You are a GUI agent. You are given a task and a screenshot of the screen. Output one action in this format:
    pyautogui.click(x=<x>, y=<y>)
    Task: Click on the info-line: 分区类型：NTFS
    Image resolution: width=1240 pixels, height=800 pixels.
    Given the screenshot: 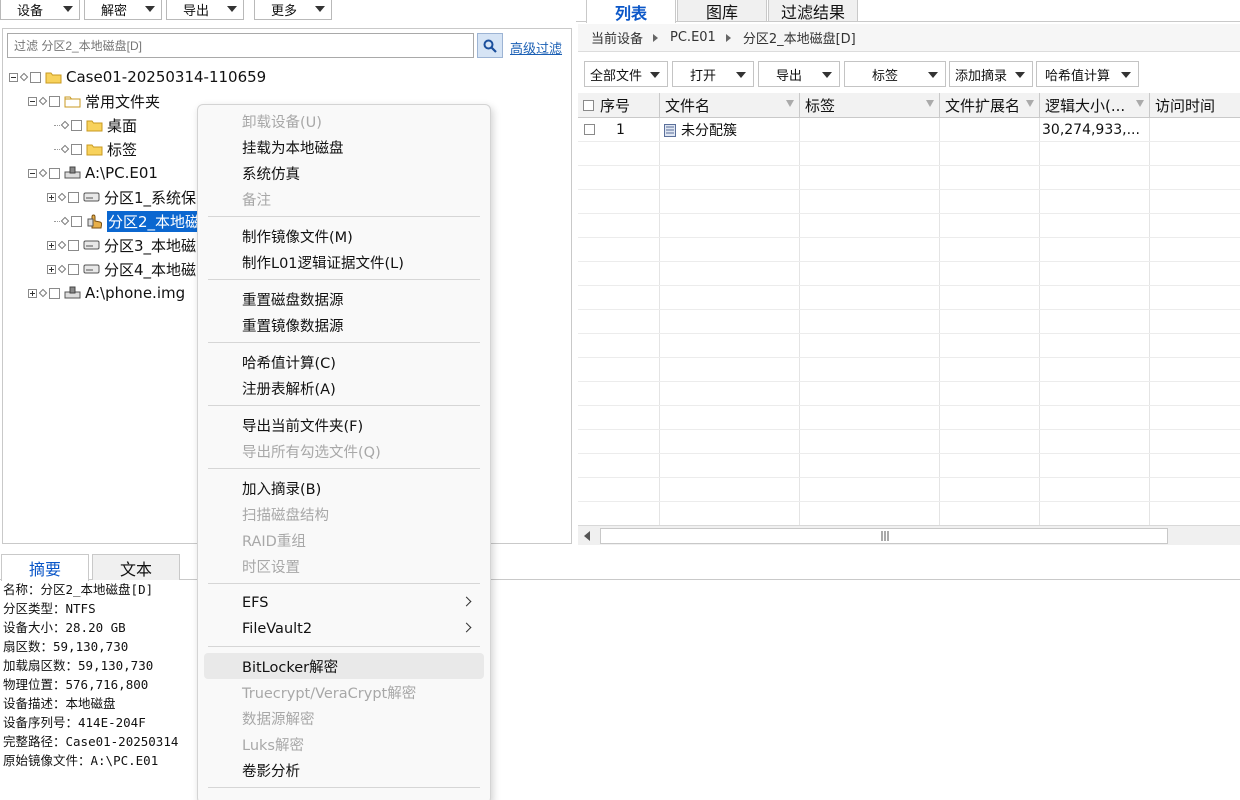 What is the action you would take?
    pyautogui.click(x=49, y=608)
    